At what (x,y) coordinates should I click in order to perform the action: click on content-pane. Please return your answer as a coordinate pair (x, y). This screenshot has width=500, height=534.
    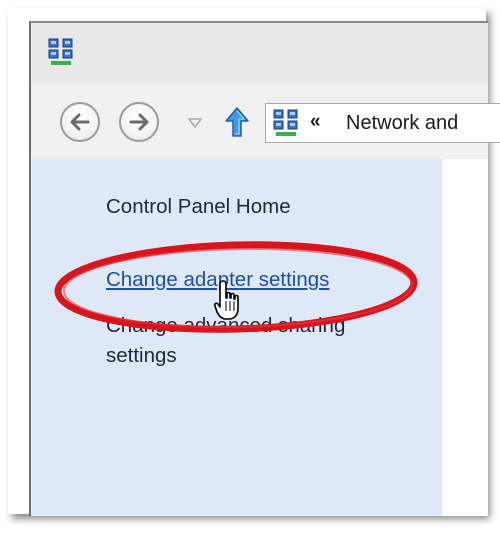
    Looking at the image, I should click on (464, 337).